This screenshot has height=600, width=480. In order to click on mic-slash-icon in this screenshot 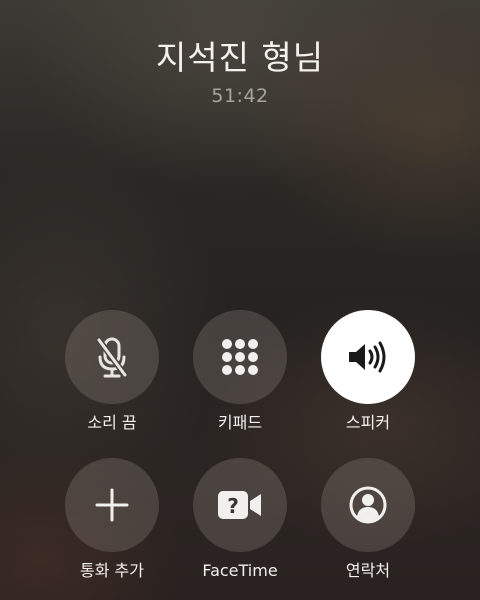, I will do `click(112, 357)`.